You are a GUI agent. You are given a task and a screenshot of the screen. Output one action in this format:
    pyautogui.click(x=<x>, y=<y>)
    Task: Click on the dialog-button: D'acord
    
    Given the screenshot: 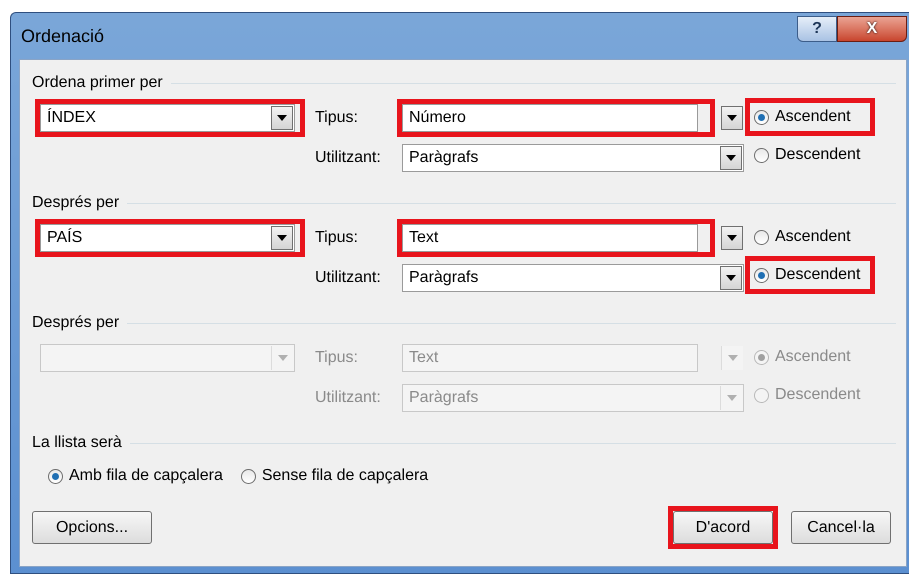 What is the action you would take?
    pyautogui.click(x=723, y=527)
    